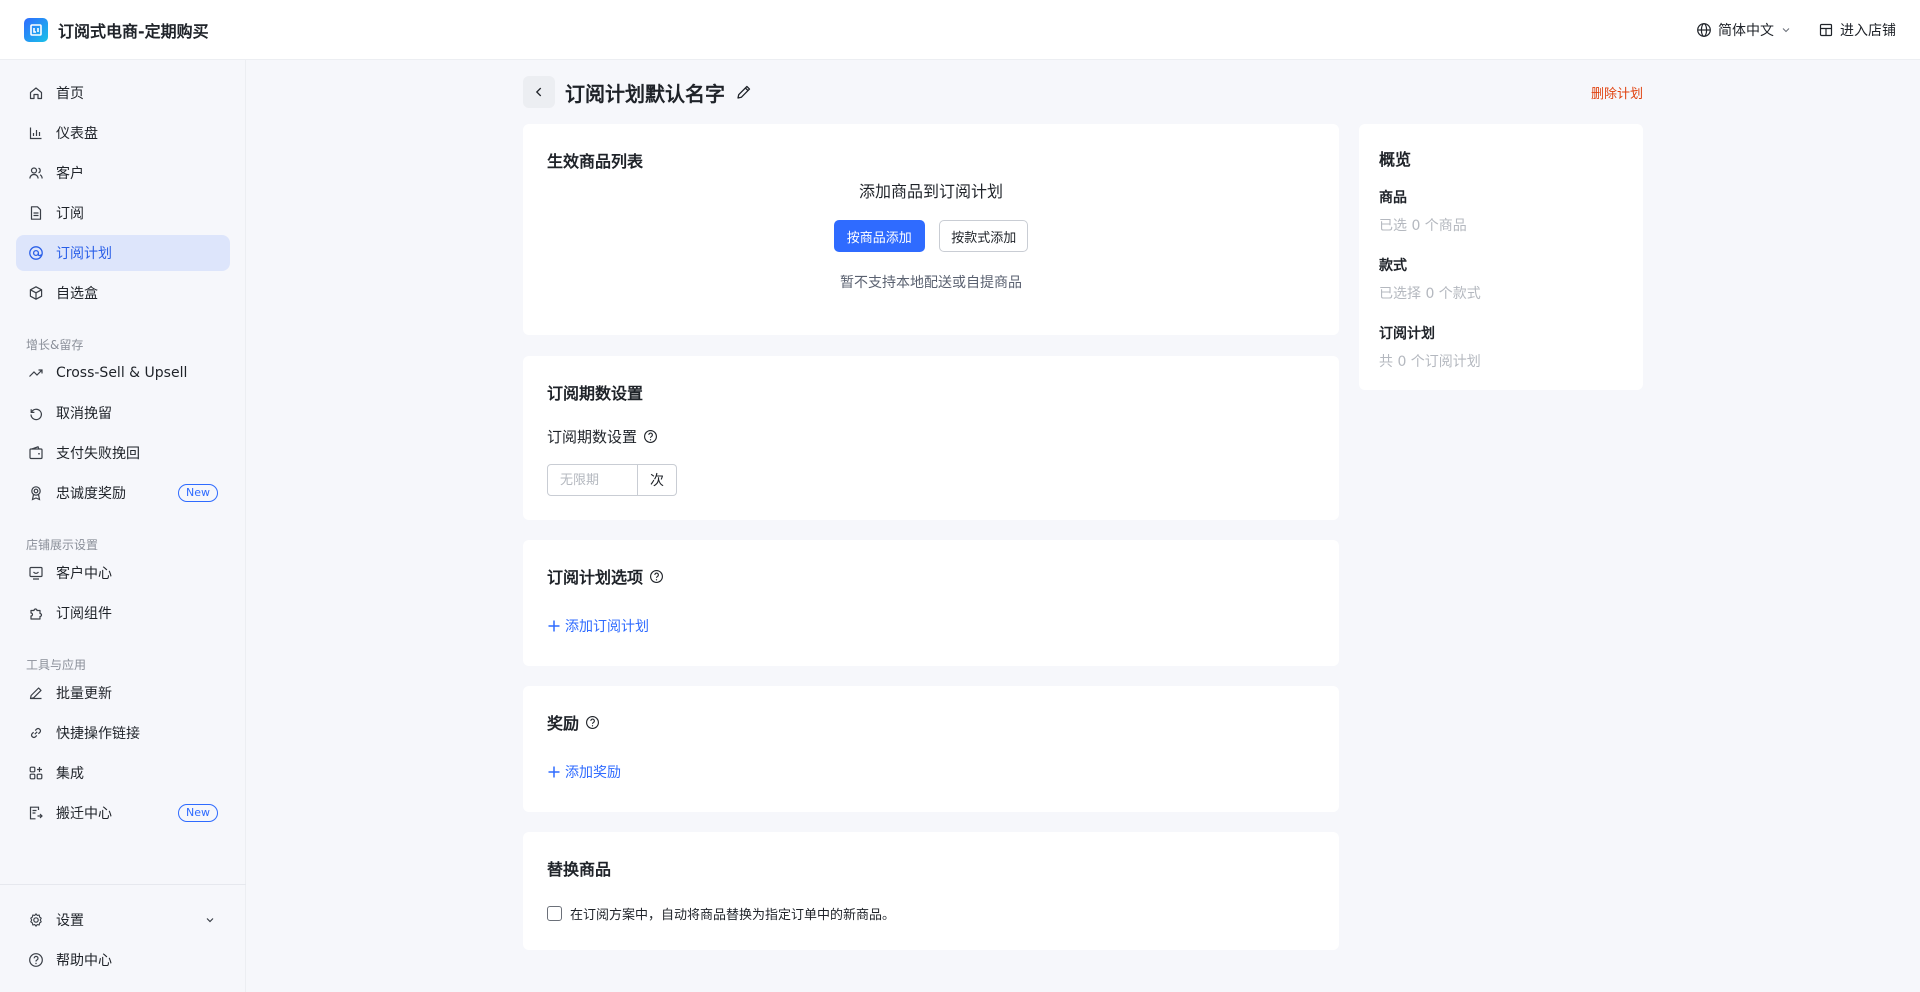  Describe the element at coordinates (36, 173) in the screenshot. I see `users-icon` at that location.